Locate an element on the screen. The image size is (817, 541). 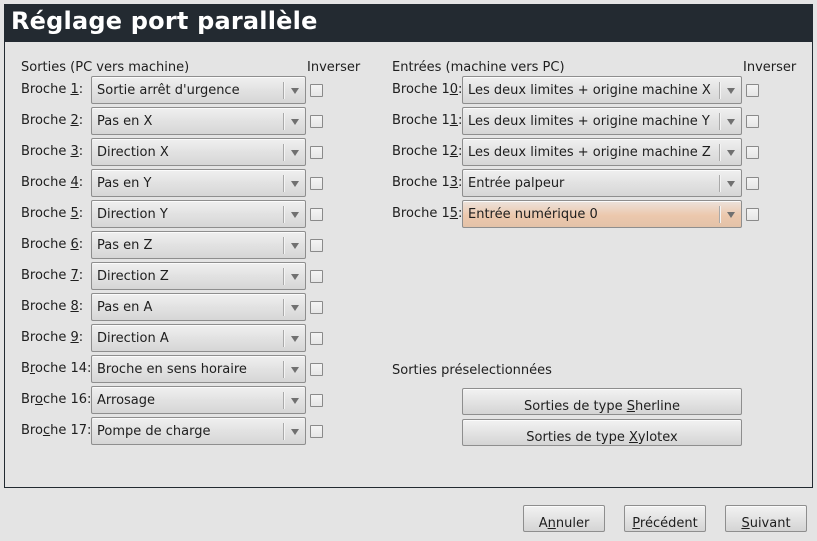
pin-label-accel: 8 is located at coordinates (74, 306).